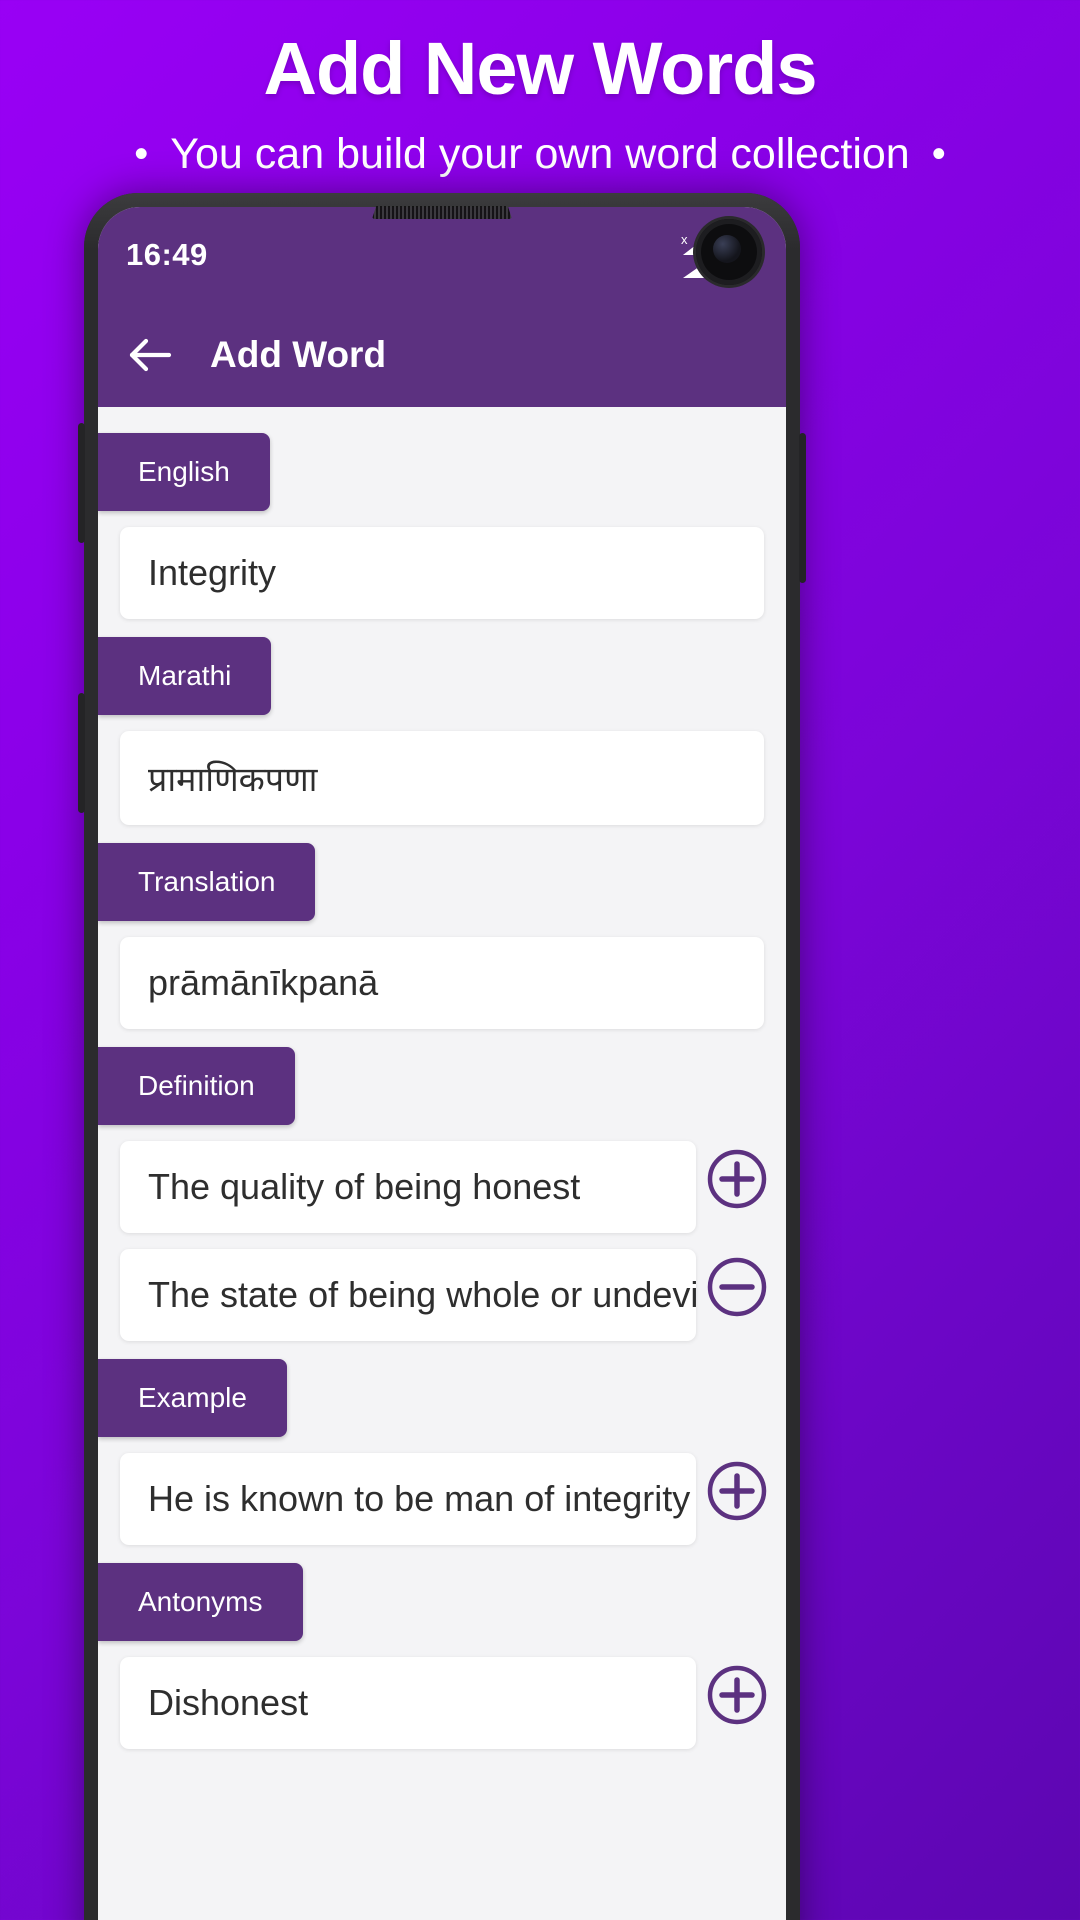  I want to click on translation-input: prāmānīkpanā, so click(442, 983).